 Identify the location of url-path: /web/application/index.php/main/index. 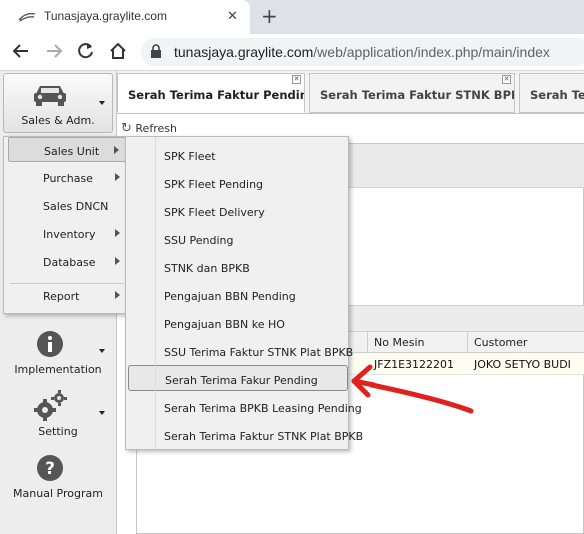
(431, 52).